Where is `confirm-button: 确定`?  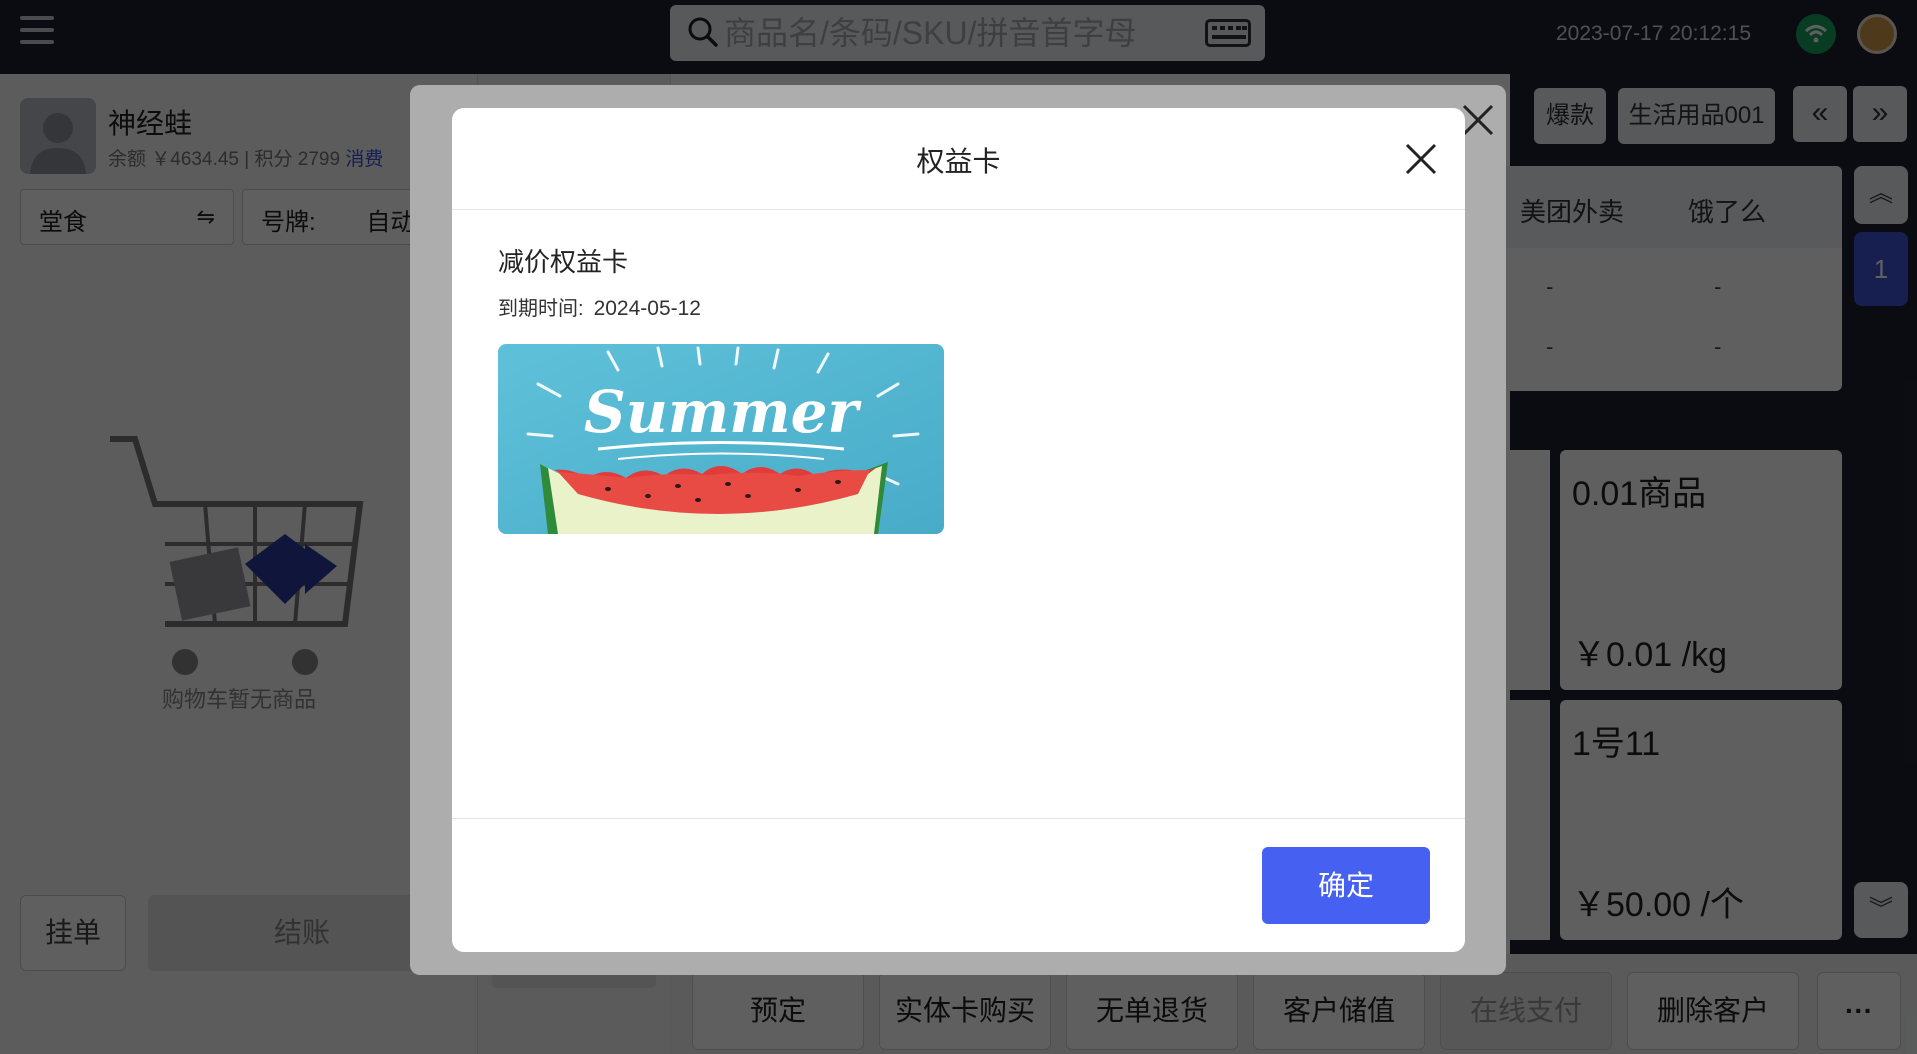
confirm-button: 确定 is located at coordinates (1346, 885).